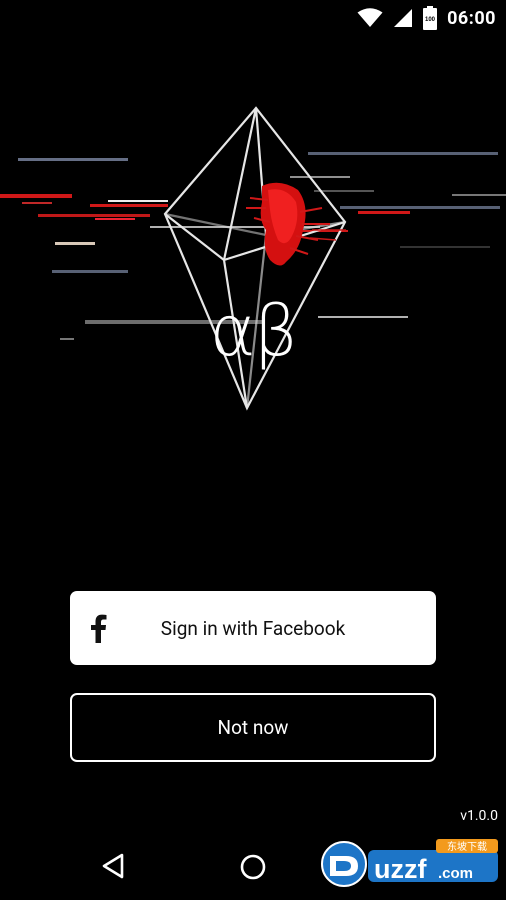  I want to click on facebook-button-label: Sign in with Facebook, so click(253, 628).